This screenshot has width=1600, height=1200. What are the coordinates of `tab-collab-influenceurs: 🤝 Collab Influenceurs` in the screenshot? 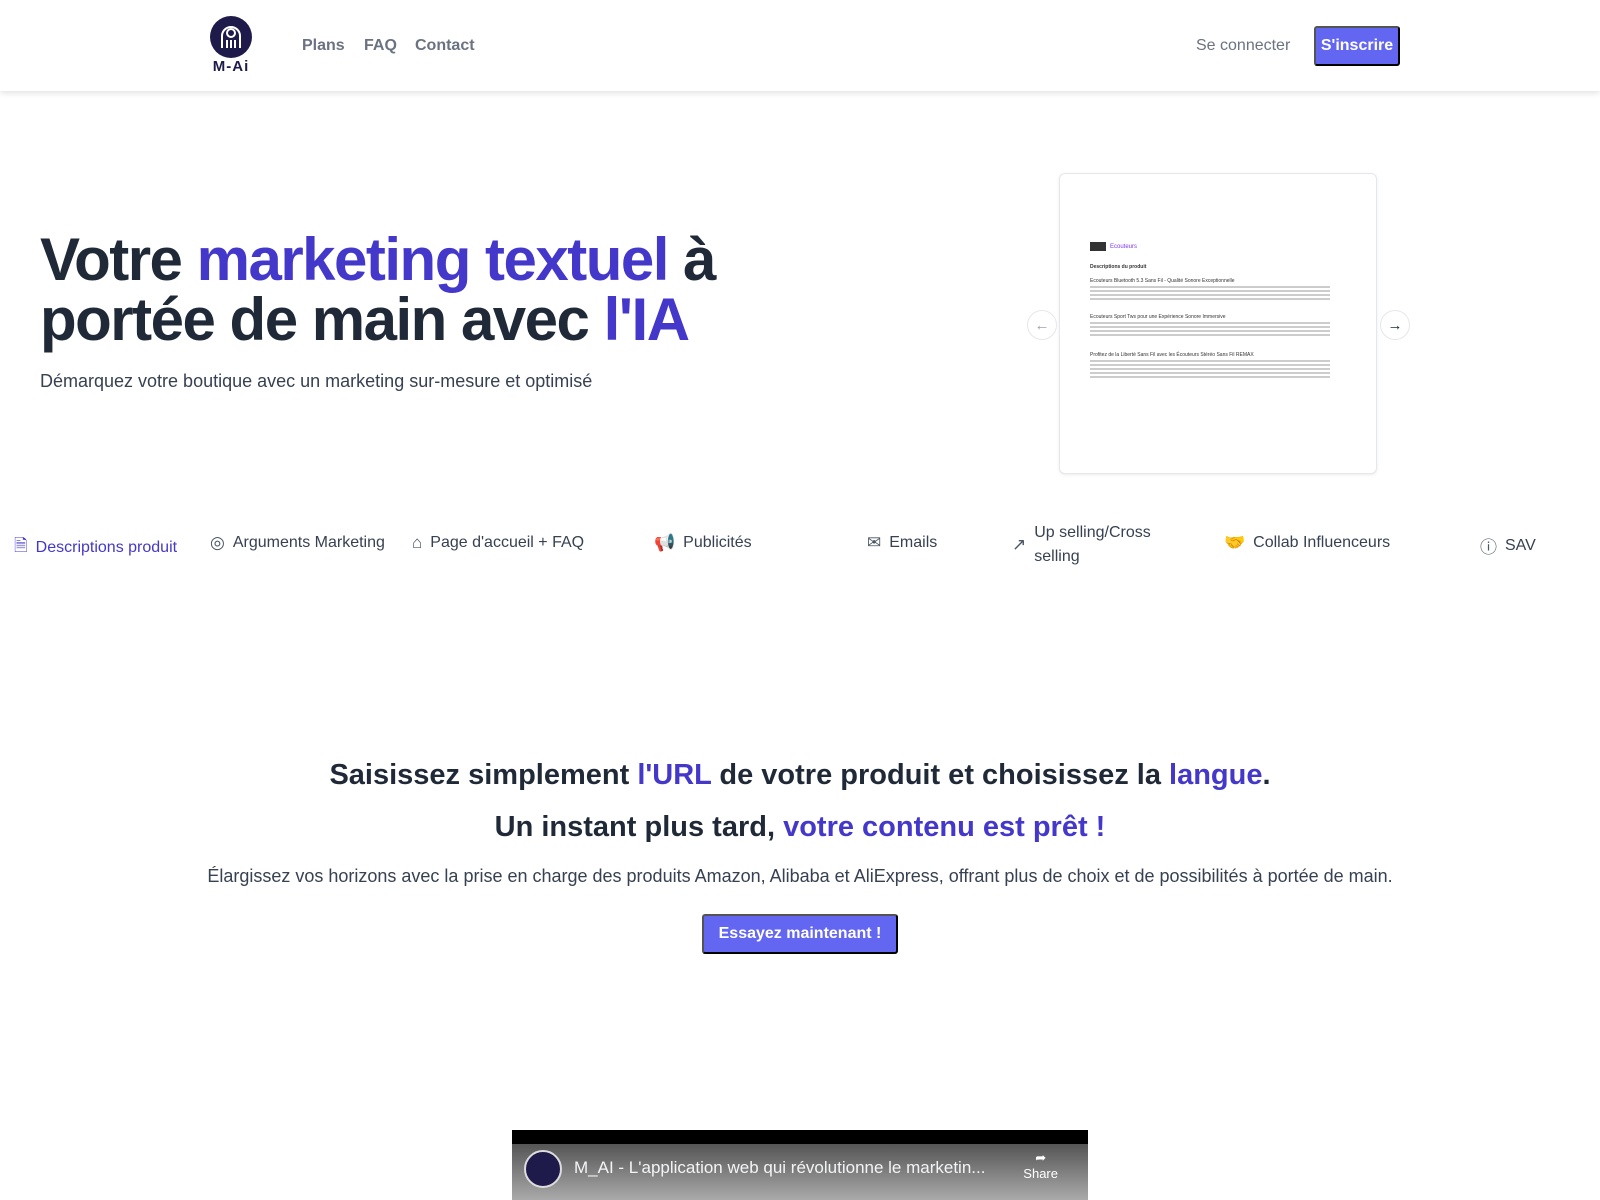 It's located at (1307, 543).